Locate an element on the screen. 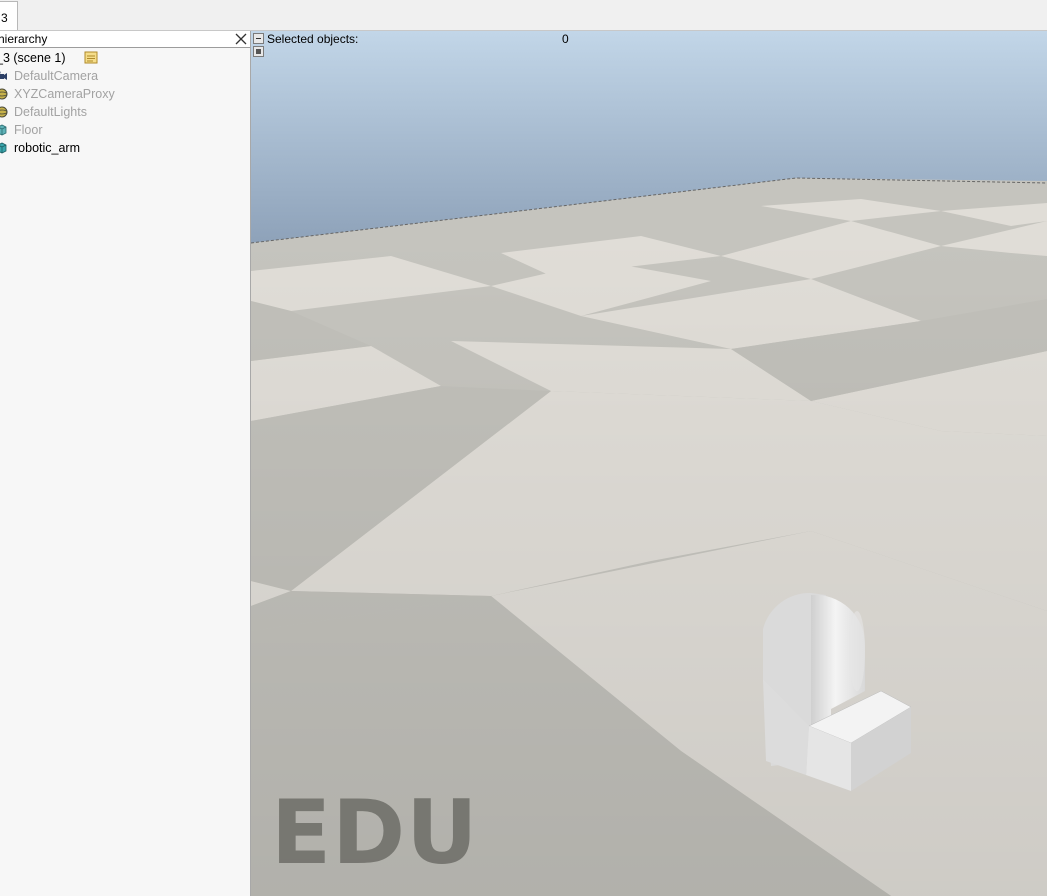  minus-icon is located at coordinates (258, 38).